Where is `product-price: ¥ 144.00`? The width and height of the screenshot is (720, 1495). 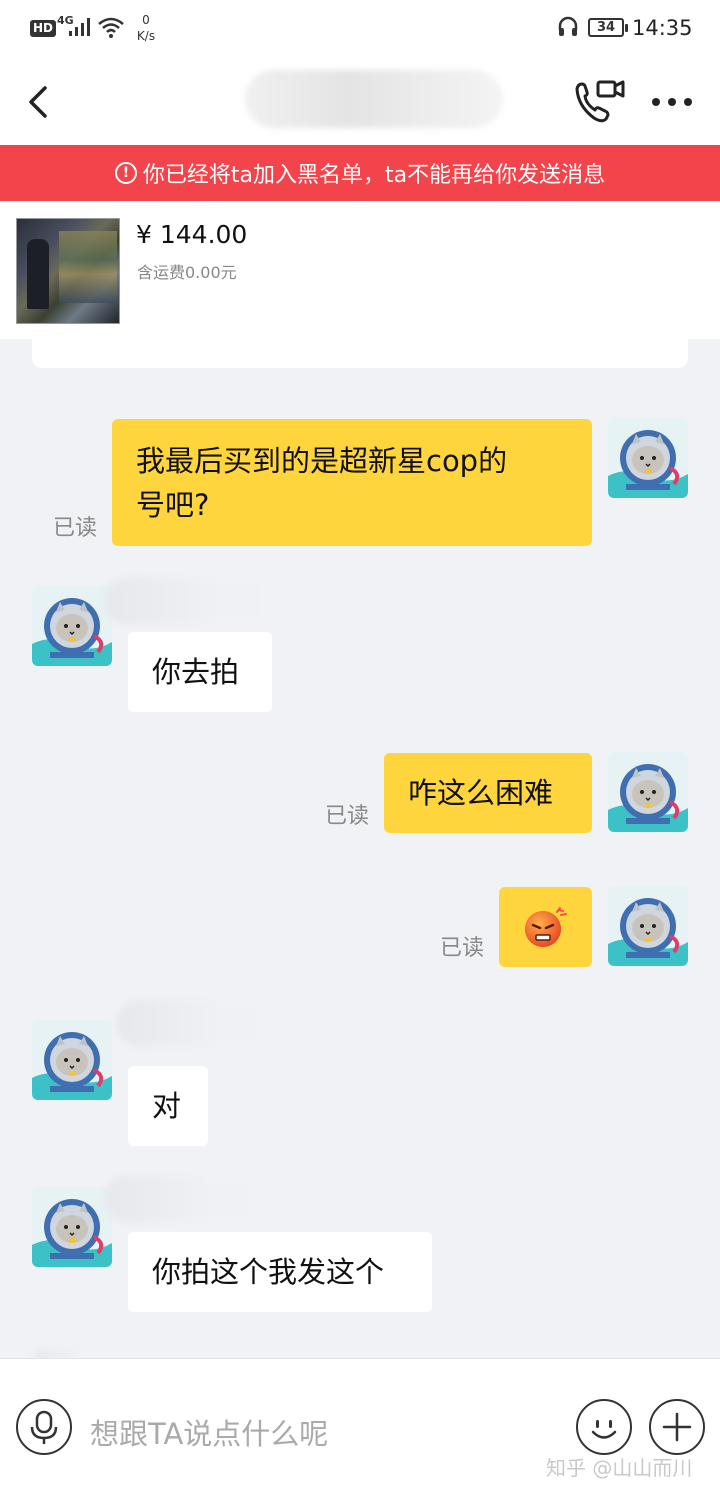
product-price: ¥ 144.00 is located at coordinates (192, 234).